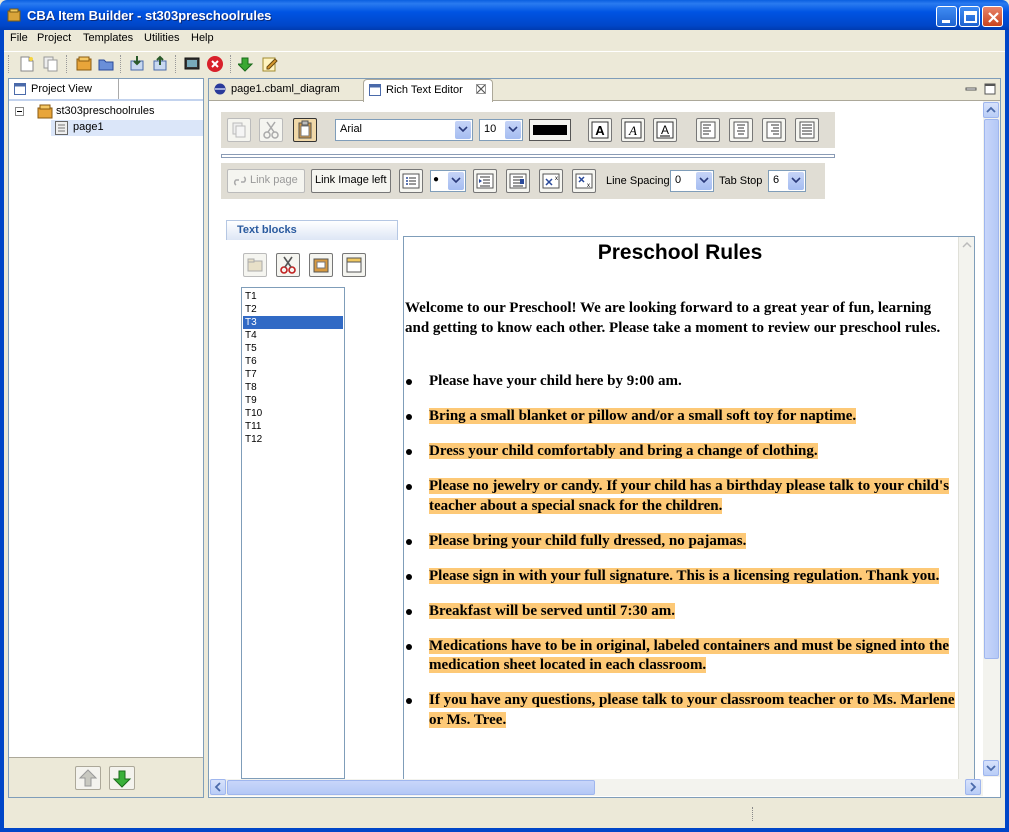  What do you see at coordinates (27, 64) in the screenshot?
I see `new-file-icon` at bounding box center [27, 64].